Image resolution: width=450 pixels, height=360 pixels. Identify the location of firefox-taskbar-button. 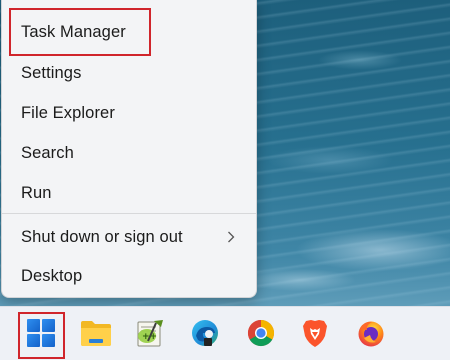
(371, 333).